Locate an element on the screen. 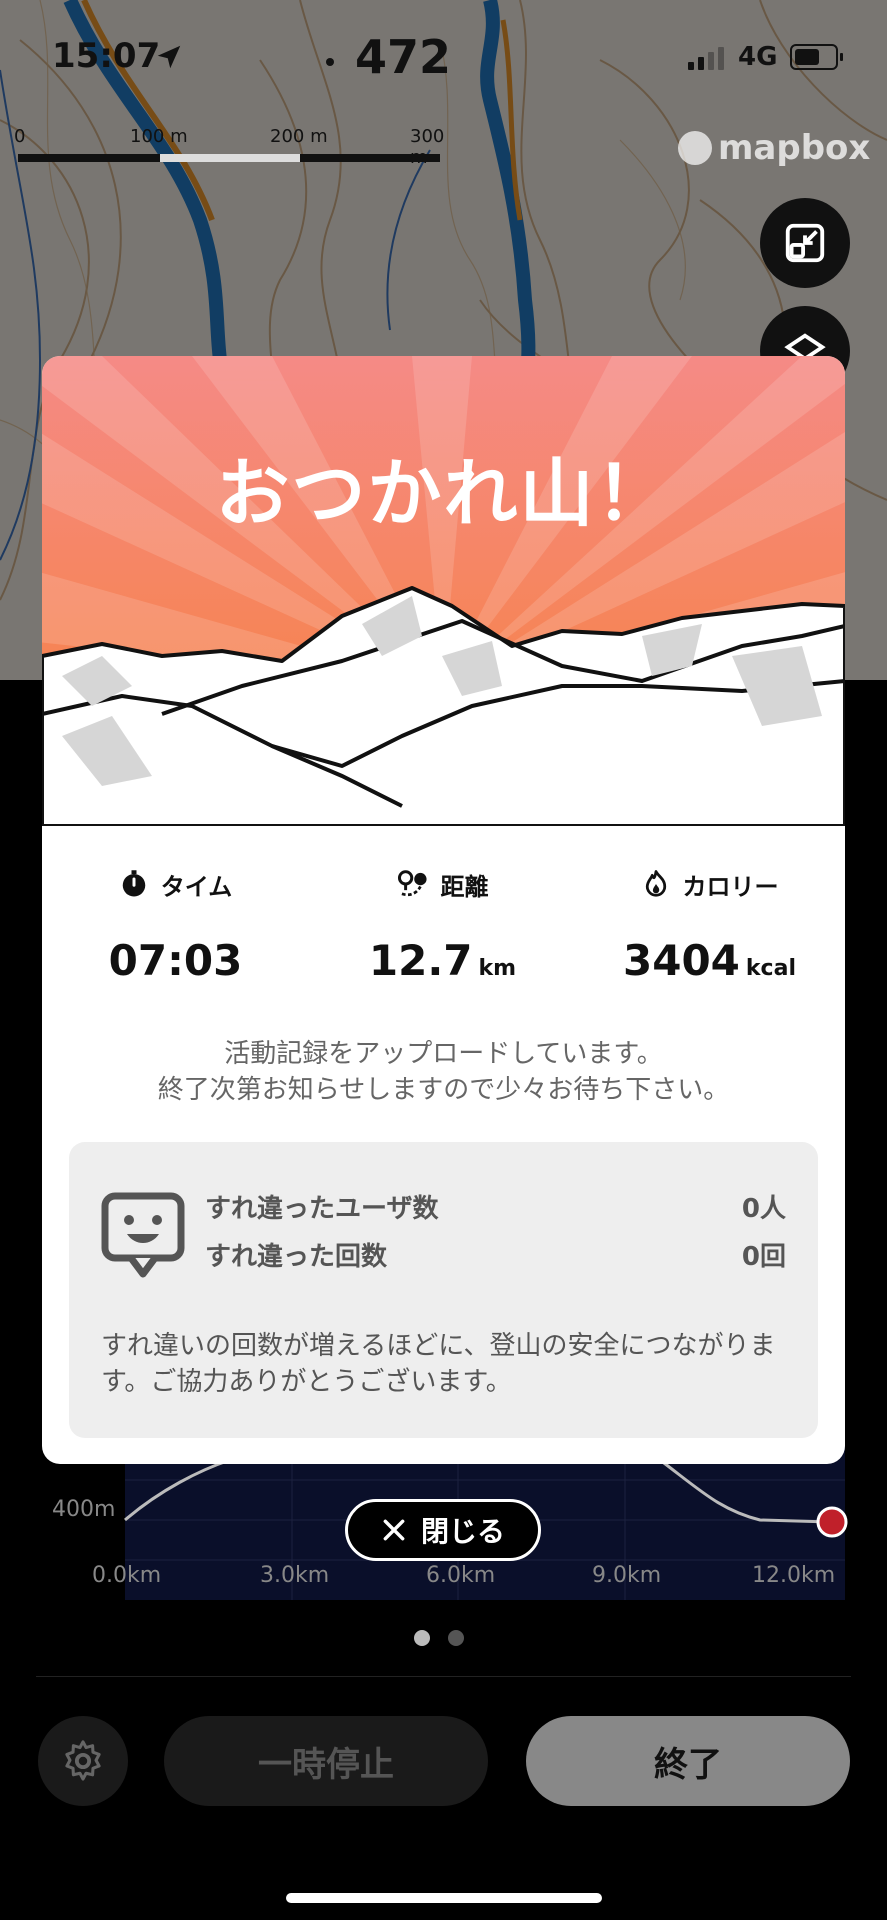 The image size is (887, 1920). stat-label: 距離 is located at coordinates (464, 886).